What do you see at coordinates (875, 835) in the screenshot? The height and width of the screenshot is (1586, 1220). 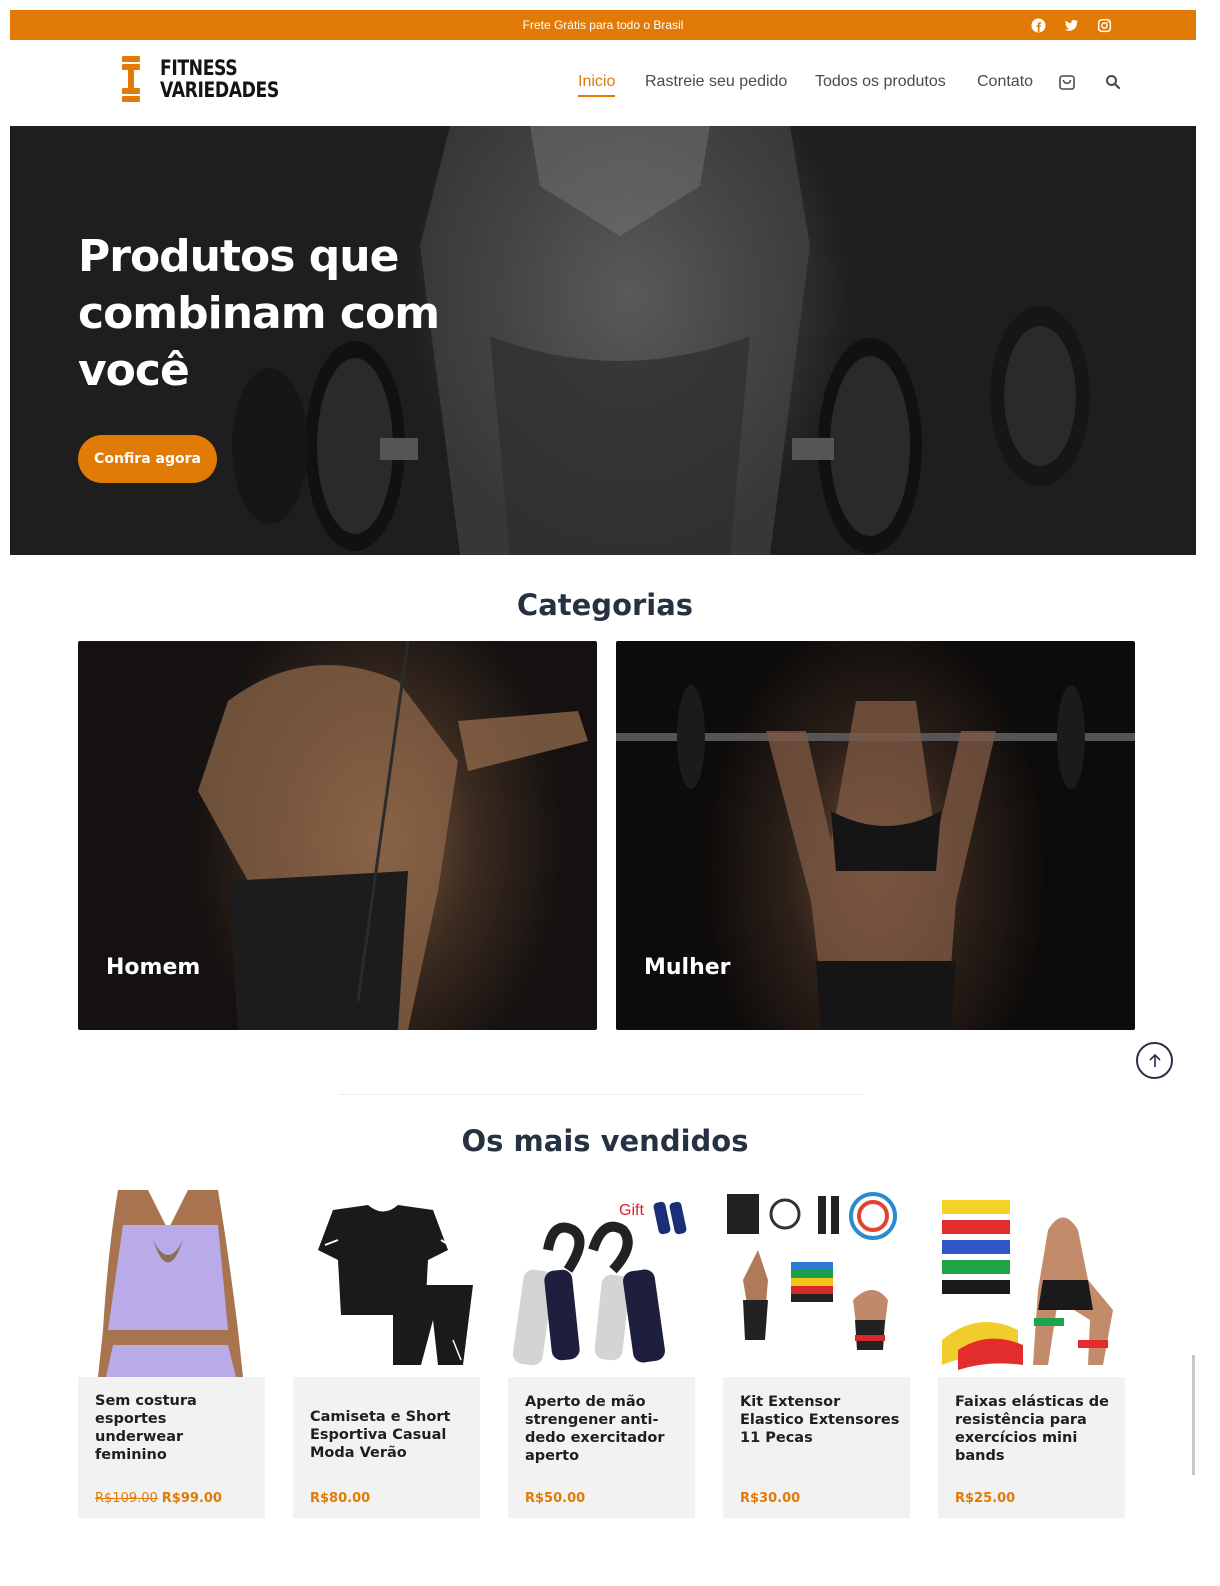 I see `category-card-mulher: Mulher` at bounding box center [875, 835].